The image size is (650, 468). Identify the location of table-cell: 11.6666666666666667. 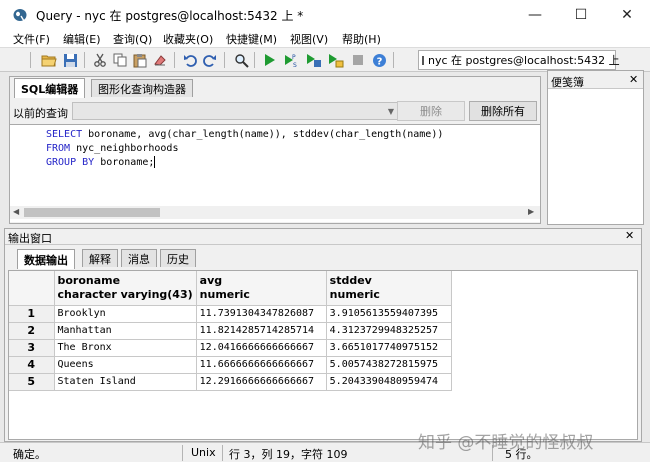
(261, 365).